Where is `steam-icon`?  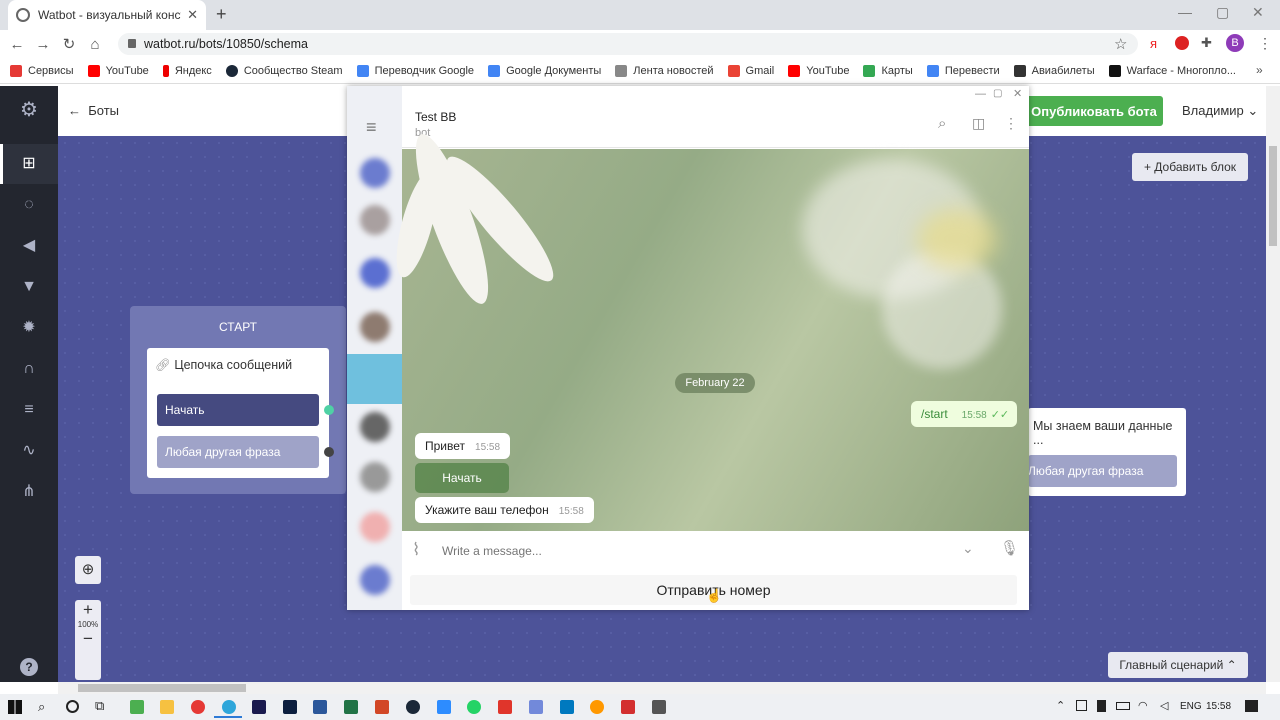
steam-icon is located at coordinates (413, 707).